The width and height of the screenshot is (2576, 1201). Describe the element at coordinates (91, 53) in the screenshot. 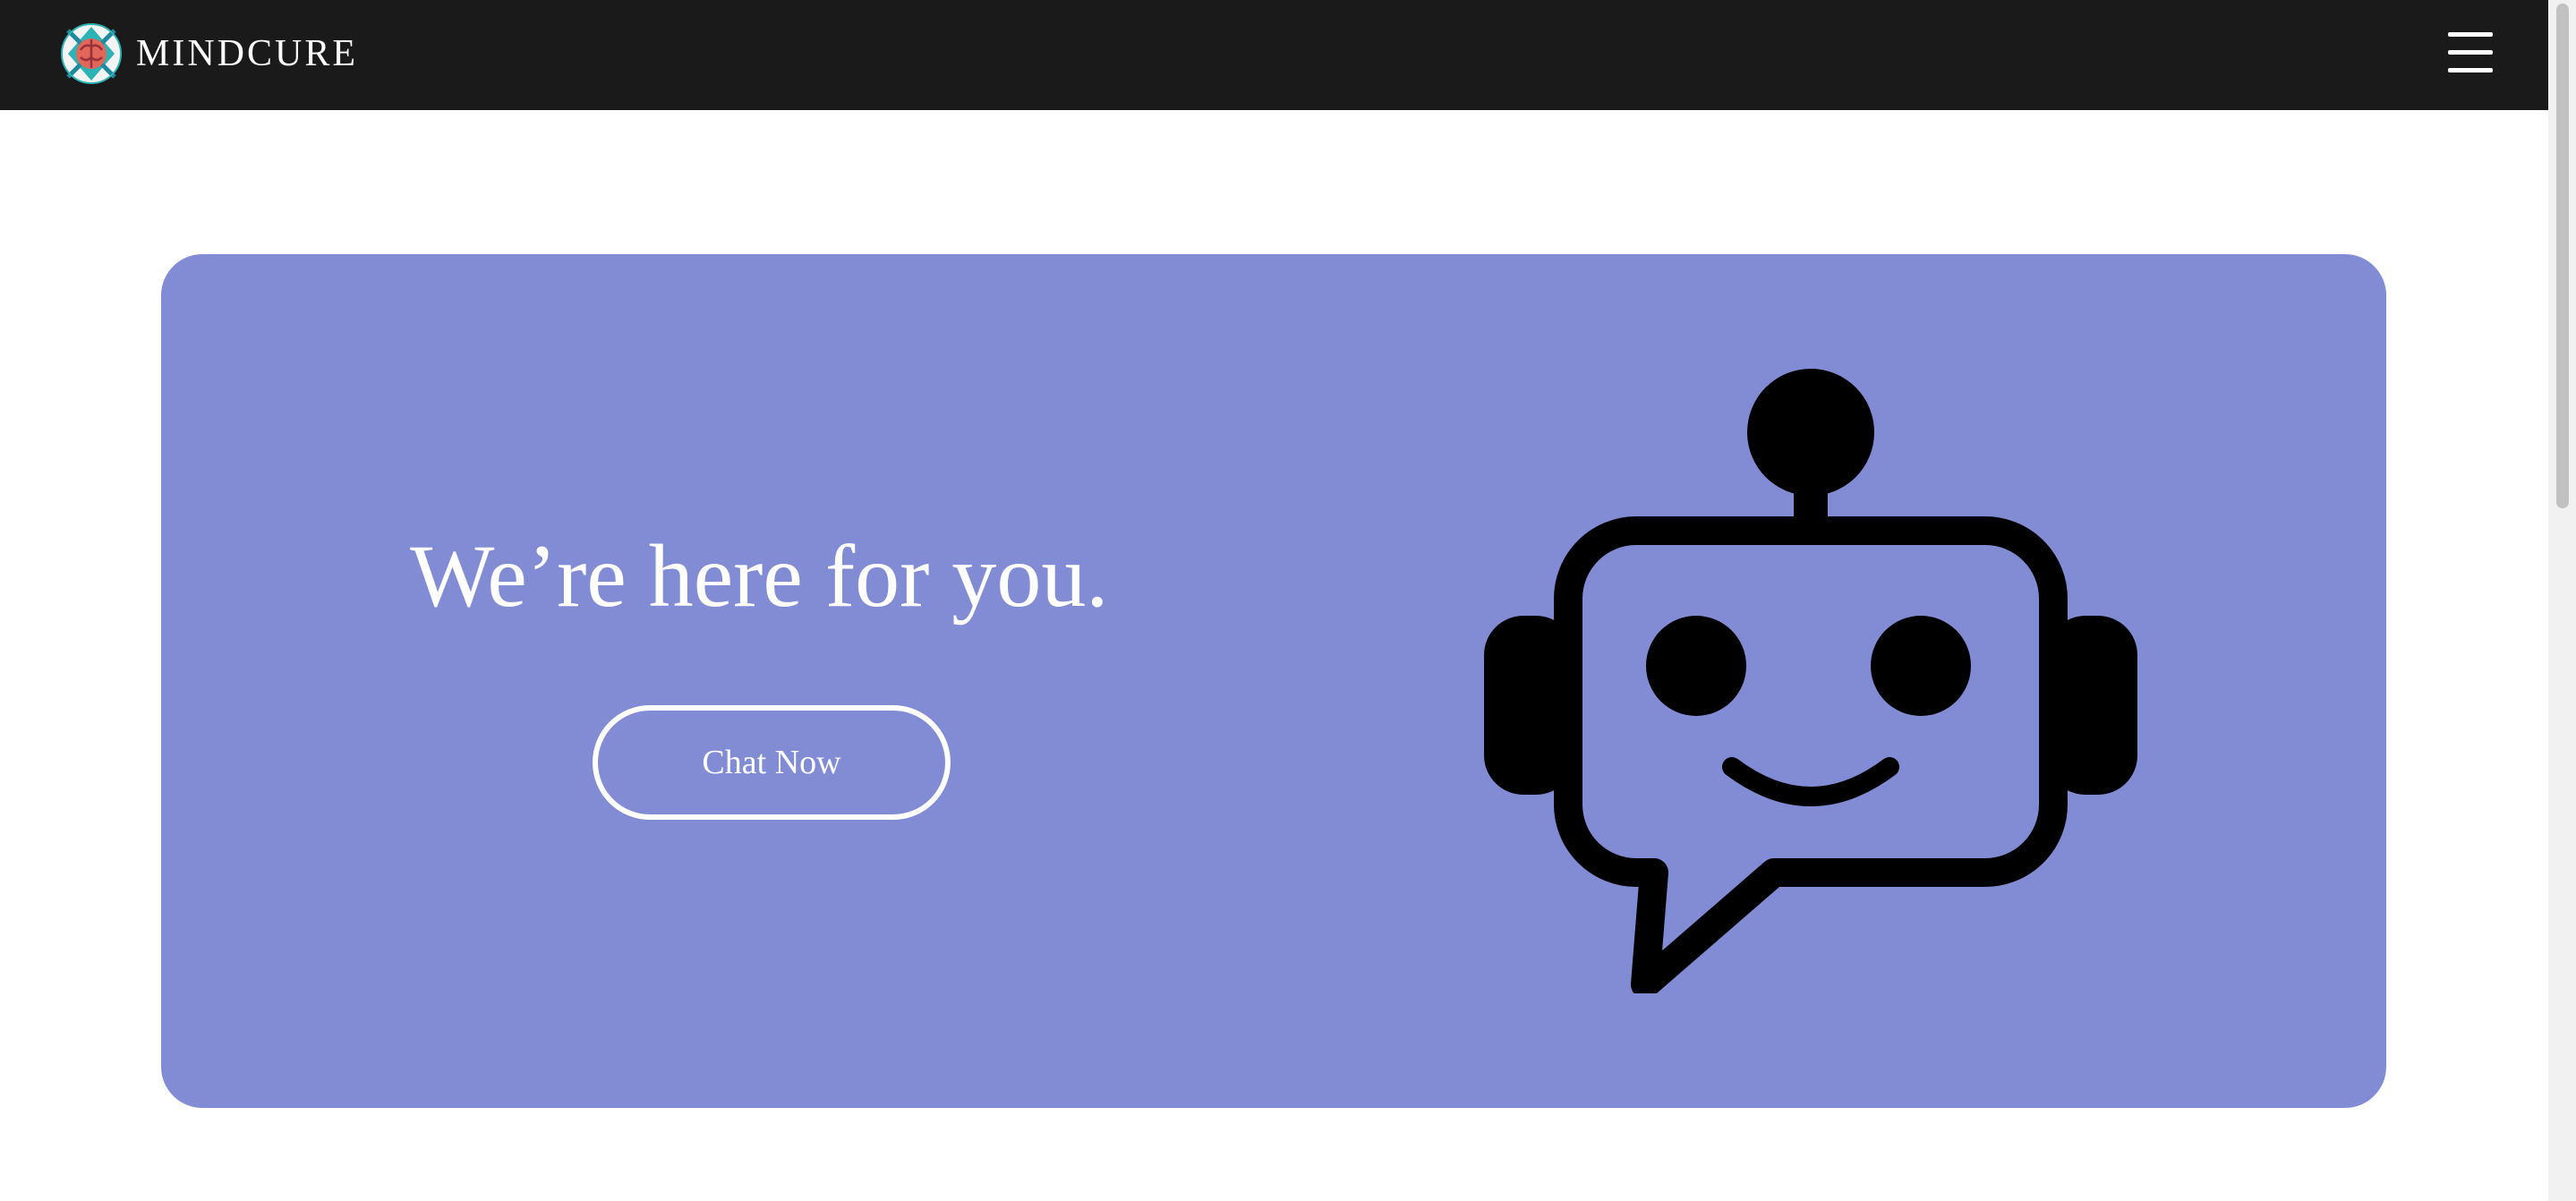

I see `brain-logo-icon` at that location.